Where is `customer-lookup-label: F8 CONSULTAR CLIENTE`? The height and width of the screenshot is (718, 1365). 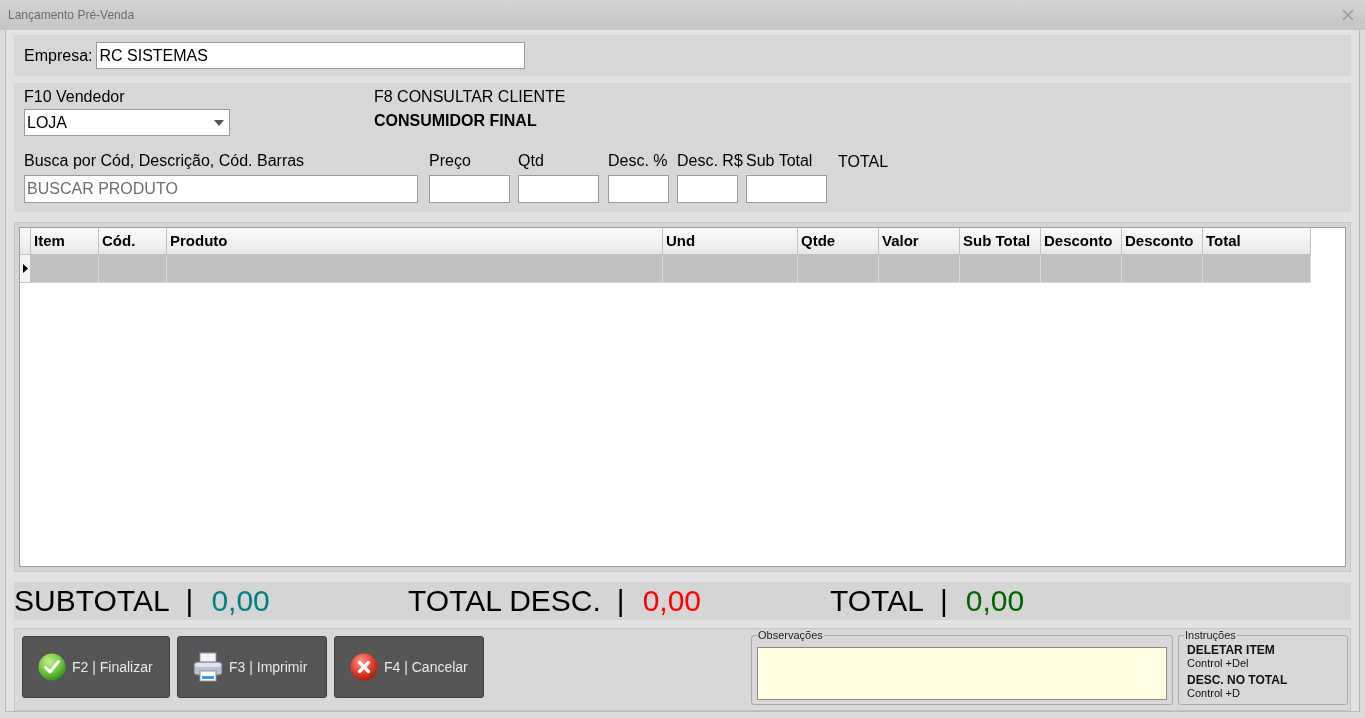 customer-lookup-label: F8 CONSULTAR CLIENTE is located at coordinates (470, 97).